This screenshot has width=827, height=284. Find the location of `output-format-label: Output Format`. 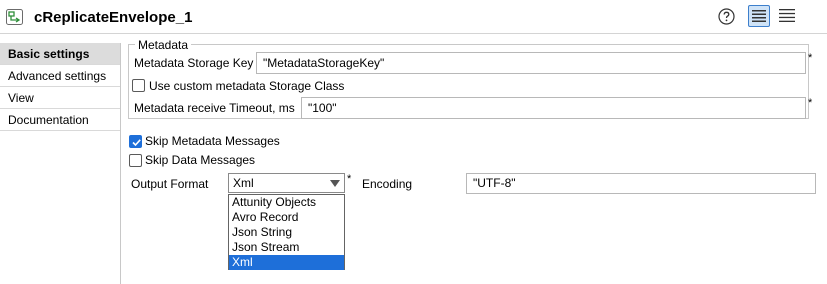

output-format-label: Output Format is located at coordinates (170, 184).